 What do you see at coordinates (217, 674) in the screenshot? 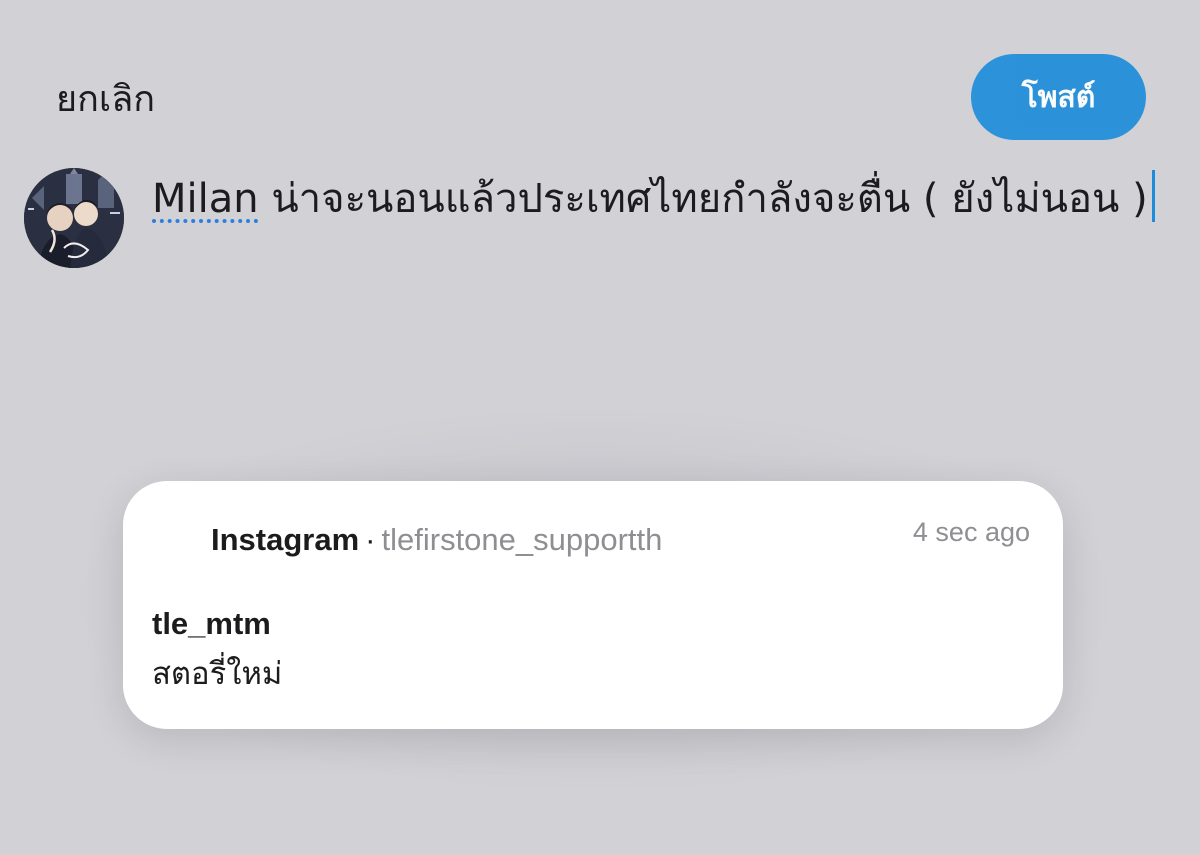
I see `notification-body: สตอรี่ใหม่` at bounding box center [217, 674].